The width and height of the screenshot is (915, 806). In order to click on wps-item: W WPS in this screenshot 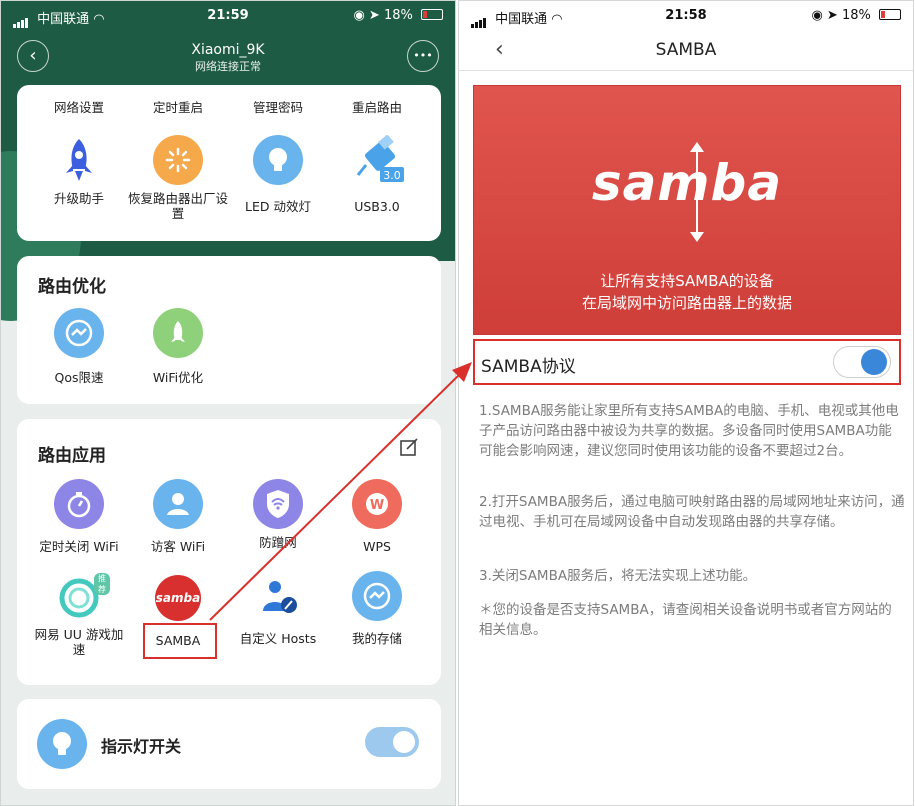, I will do `click(377, 516)`.